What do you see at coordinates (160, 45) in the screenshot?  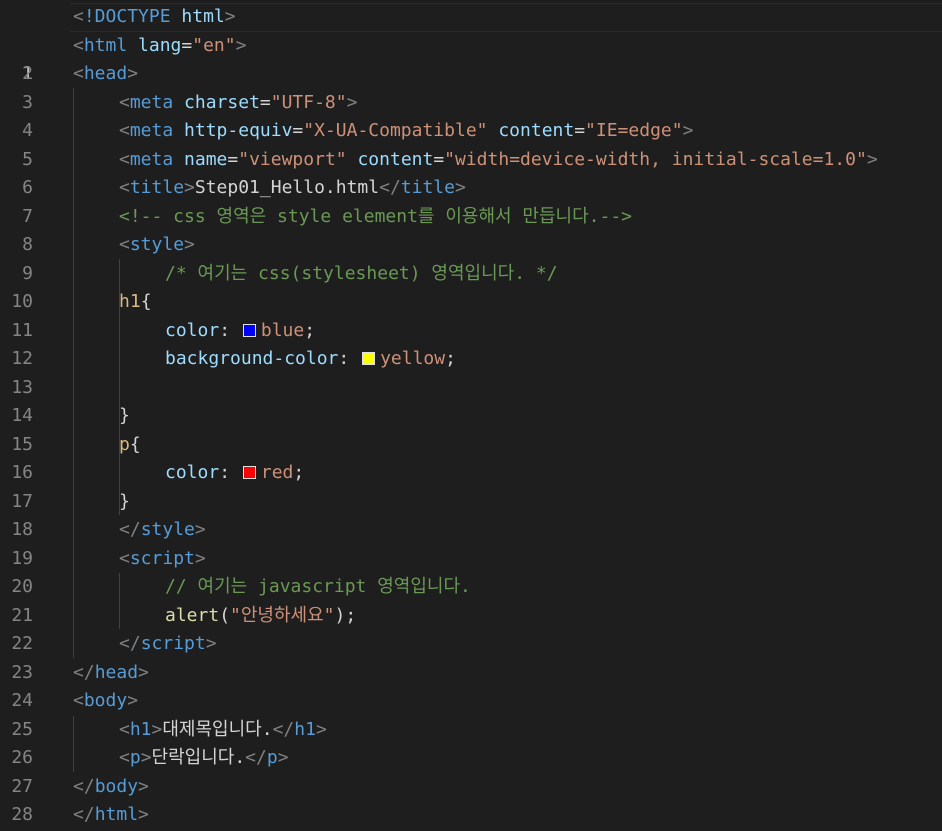 I see `line-content: <html lang="en">` at bounding box center [160, 45].